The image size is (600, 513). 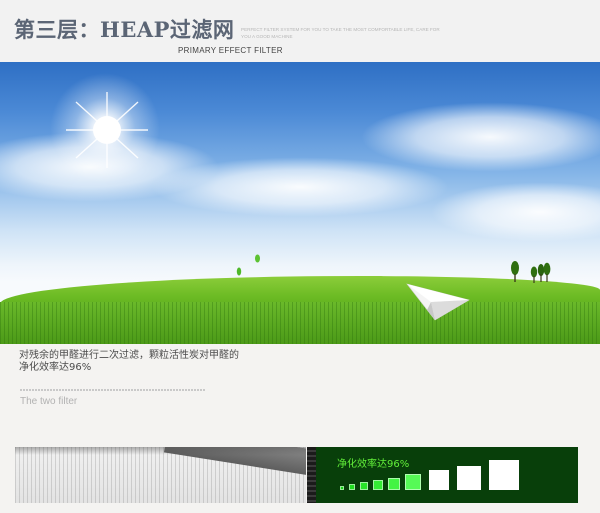 What do you see at coordinates (107, 130) in the screenshot?
I see `sun-rays-icon` at bounding box center [107, 130].